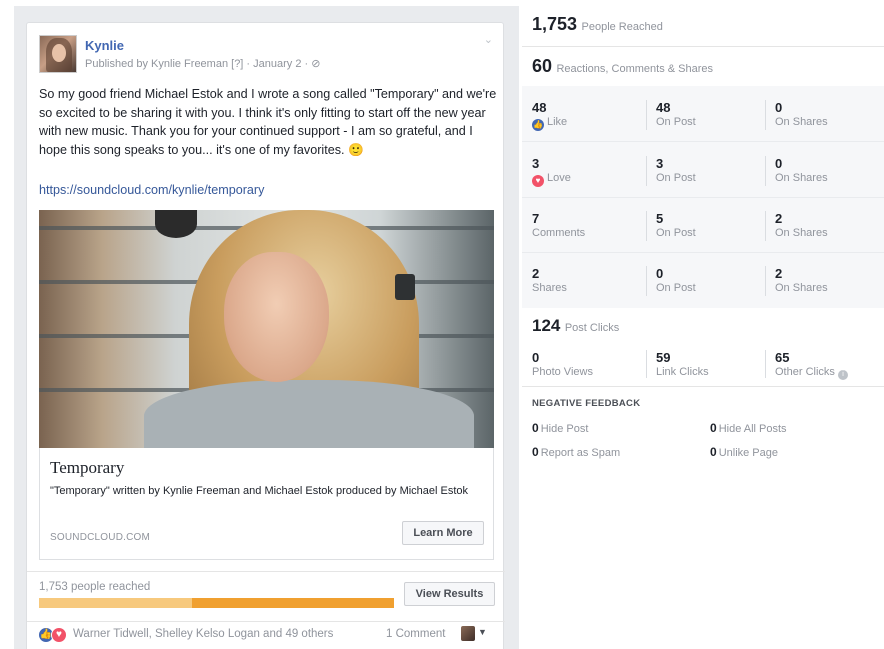  What do you see at coordinates (676, 233) in the screenshot?
I see `comments-on-post-label: On Post` at bounding box center [676, 233].